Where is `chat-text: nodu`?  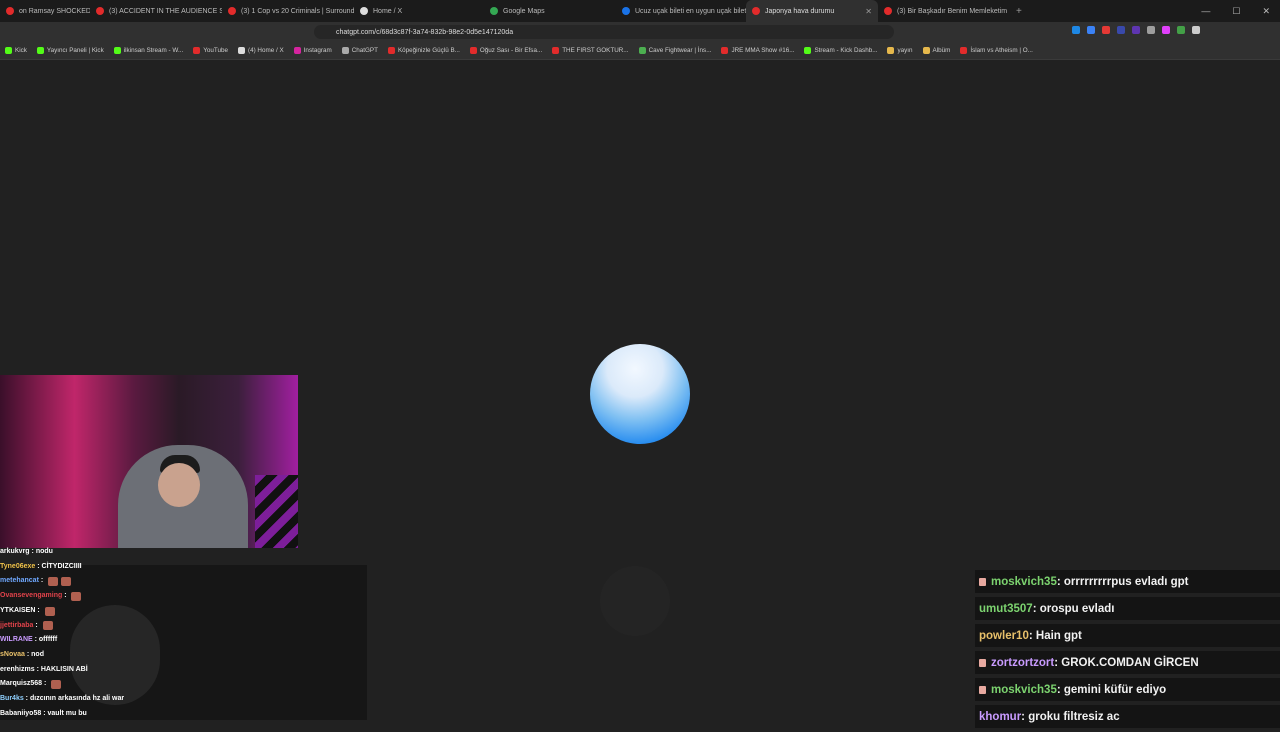 chat-text: nodu is located at coordinates (44, 551).